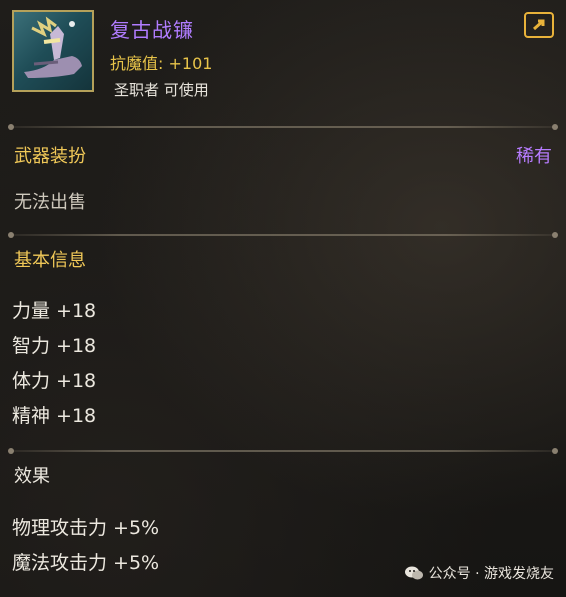 The height and width of the screenshot is (597, 566). I want to click on basic-info-title: 基本信息, so click(50, 260).